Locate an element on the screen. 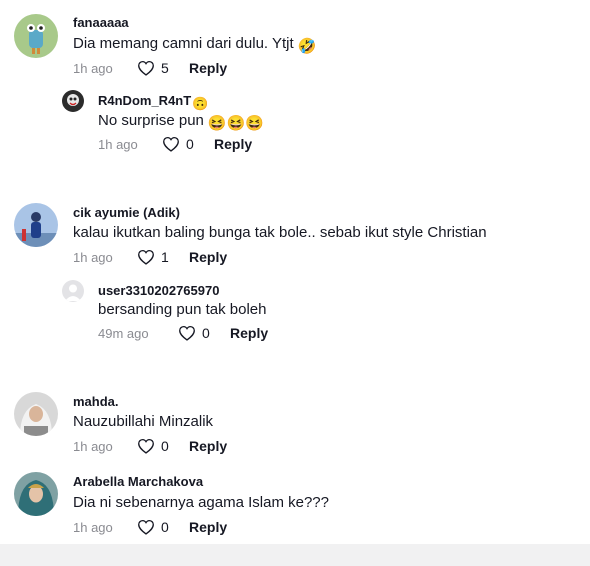 This screenshot has height=566, width=590. comment-text: Nauzubillahi Minzalik is located at coordinates (143, 421).